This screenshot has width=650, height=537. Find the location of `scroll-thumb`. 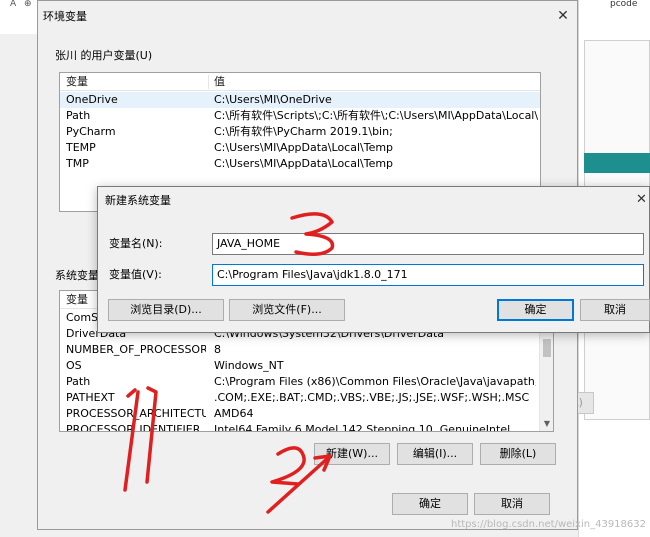

scroll-thumb is located at coordinates (547, 348).